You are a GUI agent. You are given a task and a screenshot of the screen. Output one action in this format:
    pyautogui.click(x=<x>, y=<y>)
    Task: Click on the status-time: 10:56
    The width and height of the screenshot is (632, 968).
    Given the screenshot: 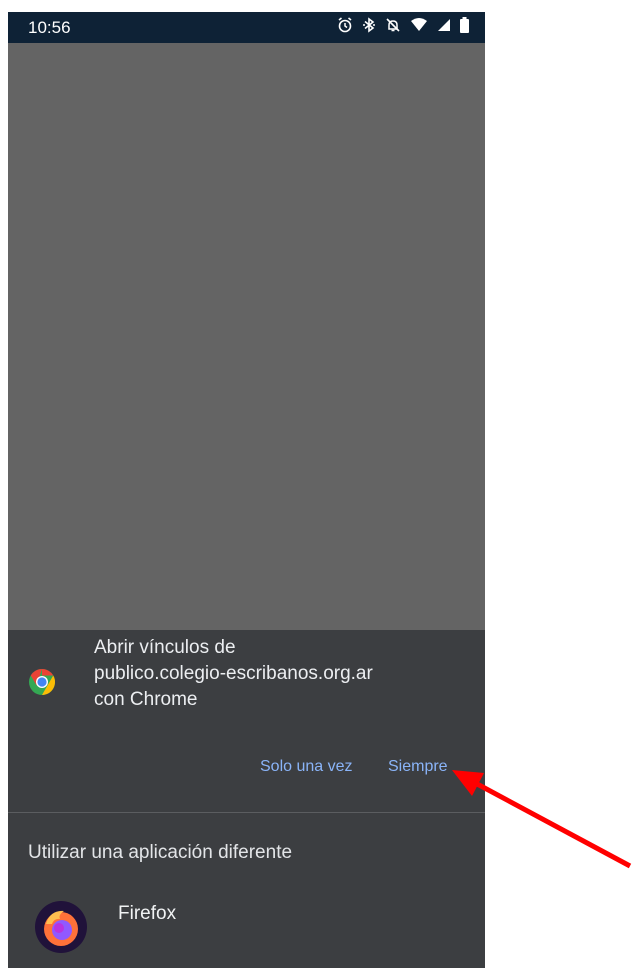 What is the action you would take?
    pyautogui.click(x=49, y=27)
    